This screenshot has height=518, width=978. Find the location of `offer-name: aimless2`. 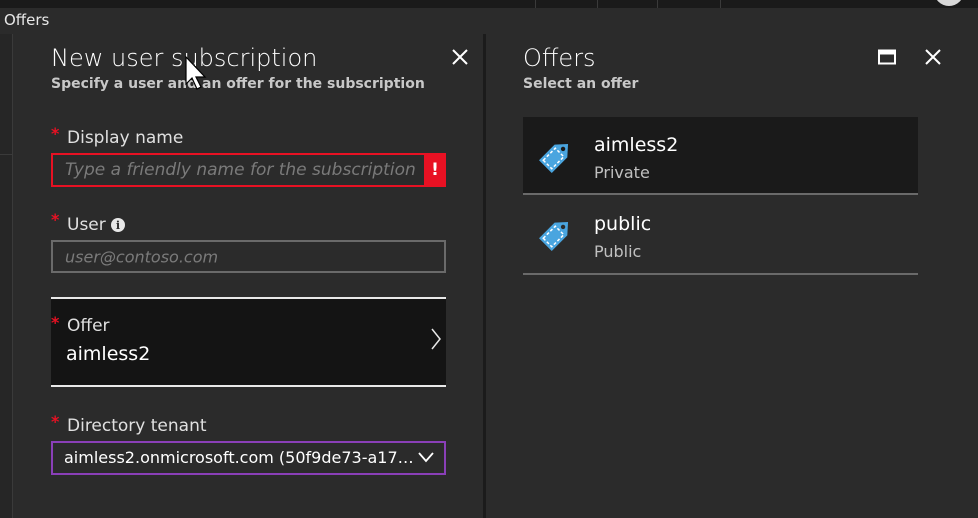

offer-name: aimless2 is located at coordinates (636, 145).